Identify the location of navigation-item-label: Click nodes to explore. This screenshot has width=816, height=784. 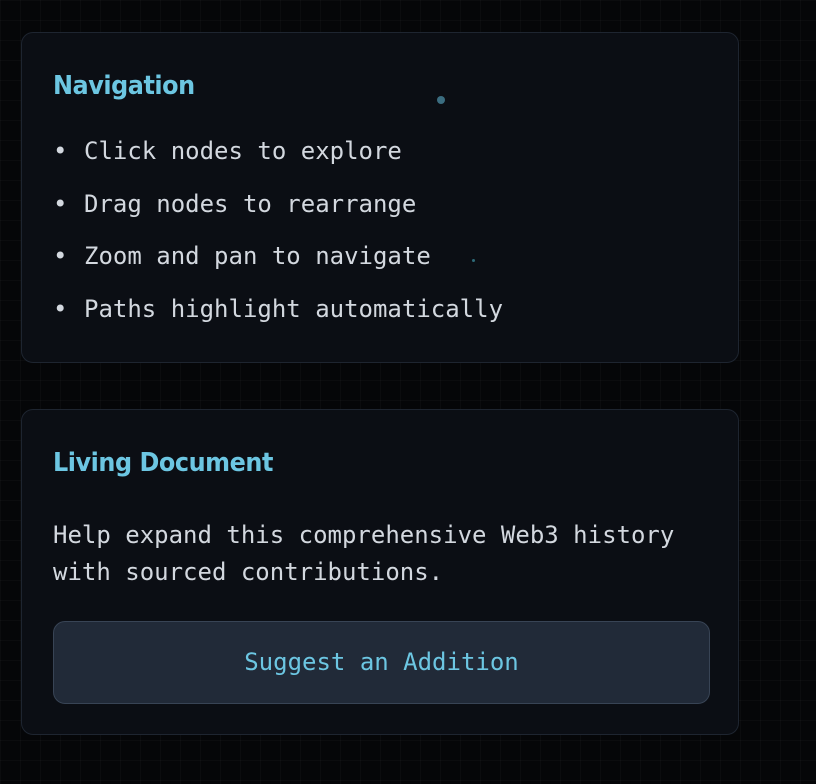
(243, 151).